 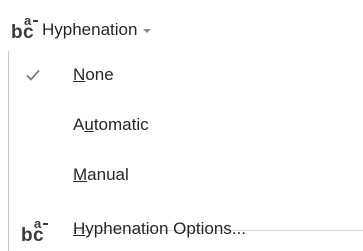 What do you see at coordinates (93, 74) in the screenshot?
I see `menu-item-label: None` at bounding box center [93, 74].